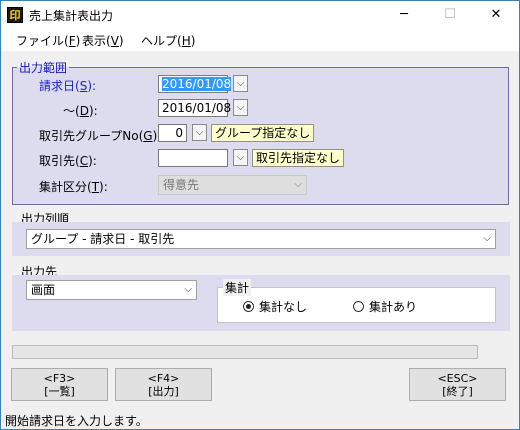  What do you see at coordinates (248, 306) in the screenshot?
I see `radio-selected-icon` at bounding box center [248, 306].